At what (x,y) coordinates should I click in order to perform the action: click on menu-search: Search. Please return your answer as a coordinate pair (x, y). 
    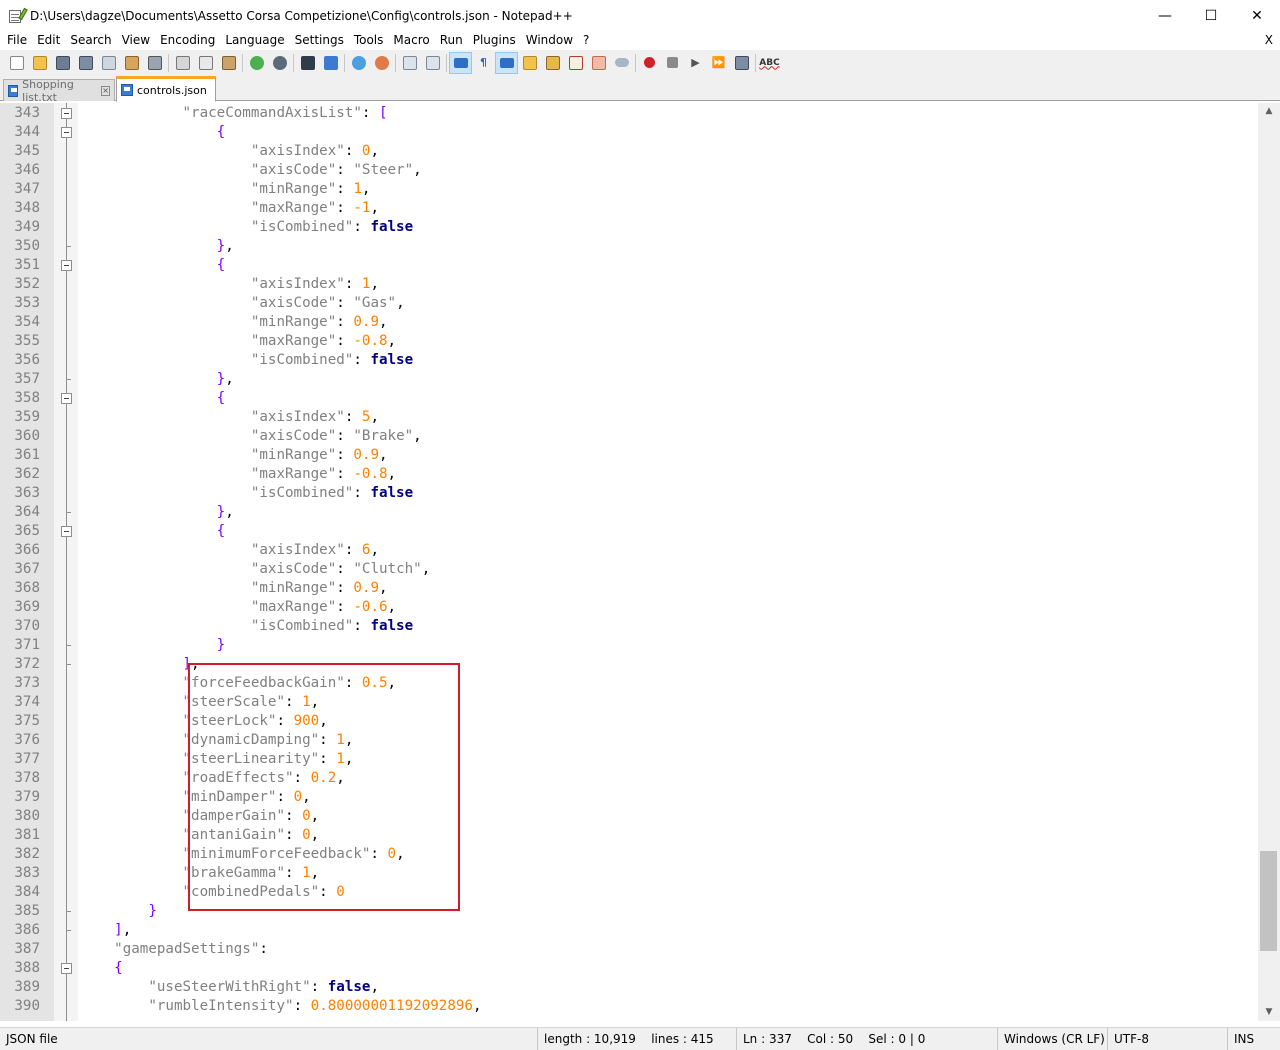
    Looking at the image, I should click on (90, 40).